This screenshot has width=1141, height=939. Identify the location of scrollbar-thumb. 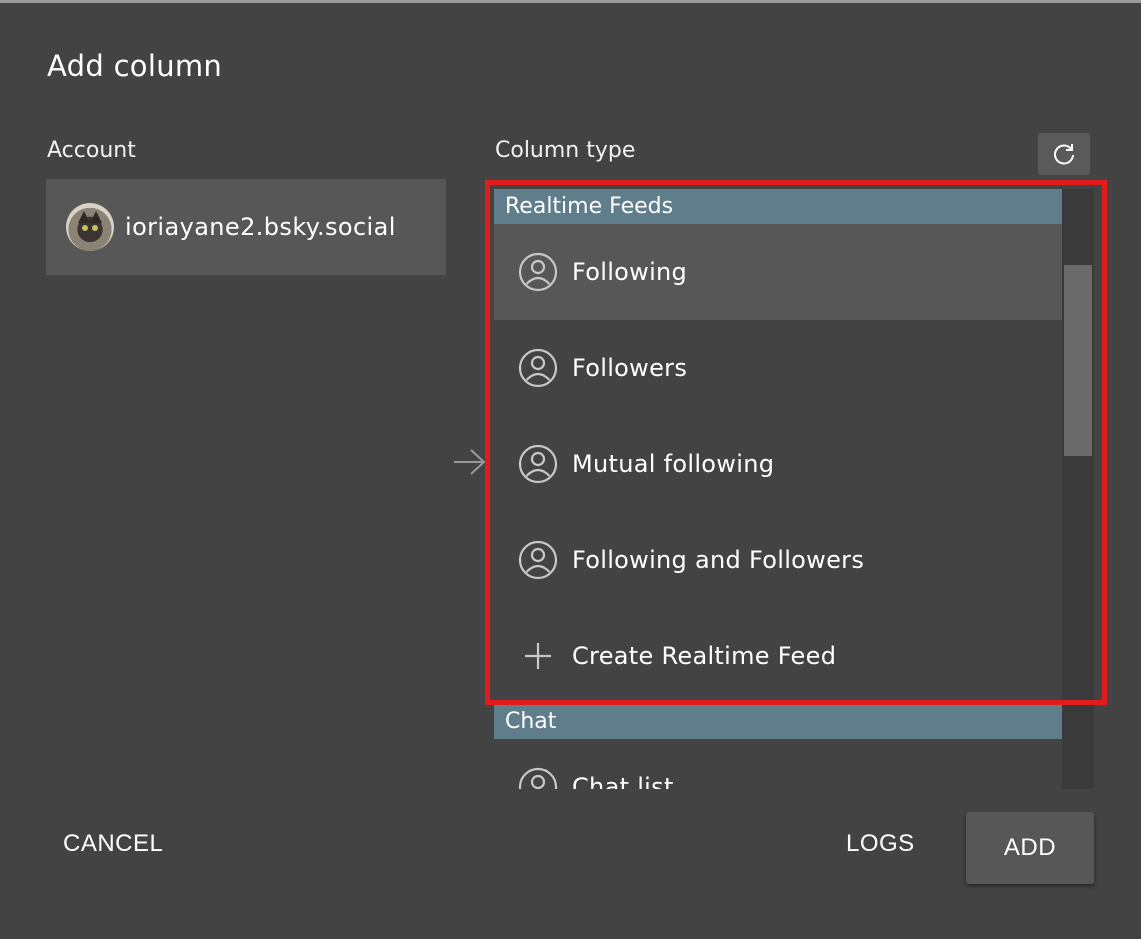
(1078, 360).